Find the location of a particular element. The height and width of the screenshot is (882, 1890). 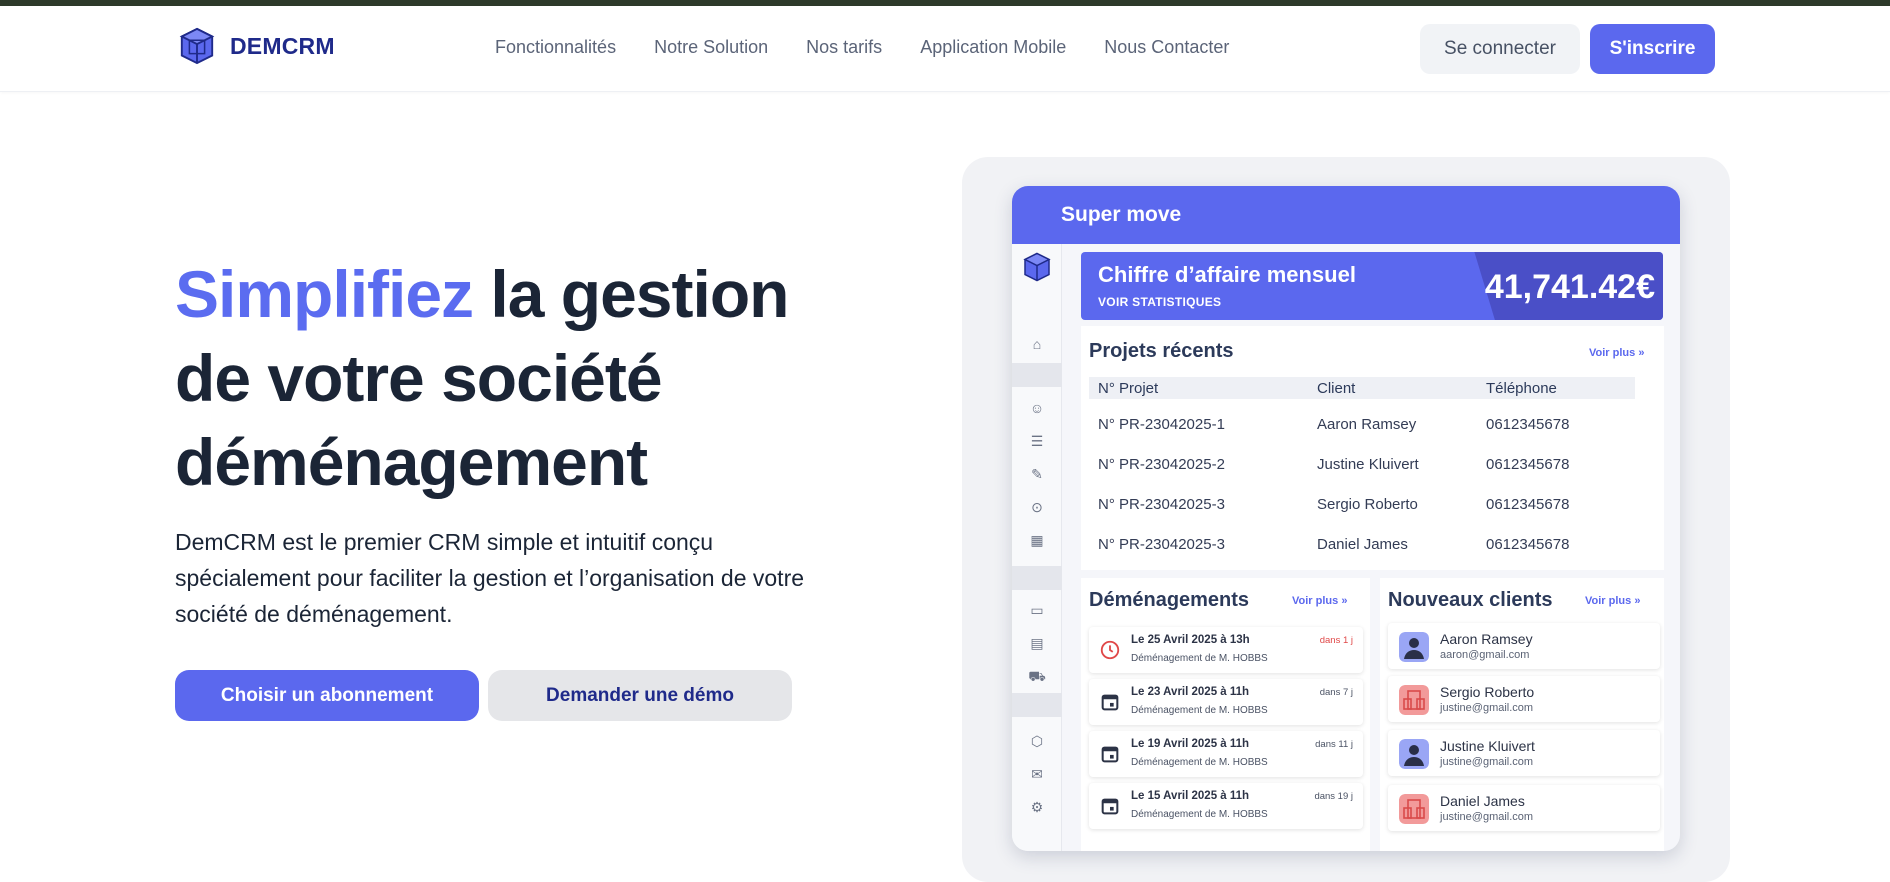

sidebar-logo-icon is located at coordinates (1037, 267).